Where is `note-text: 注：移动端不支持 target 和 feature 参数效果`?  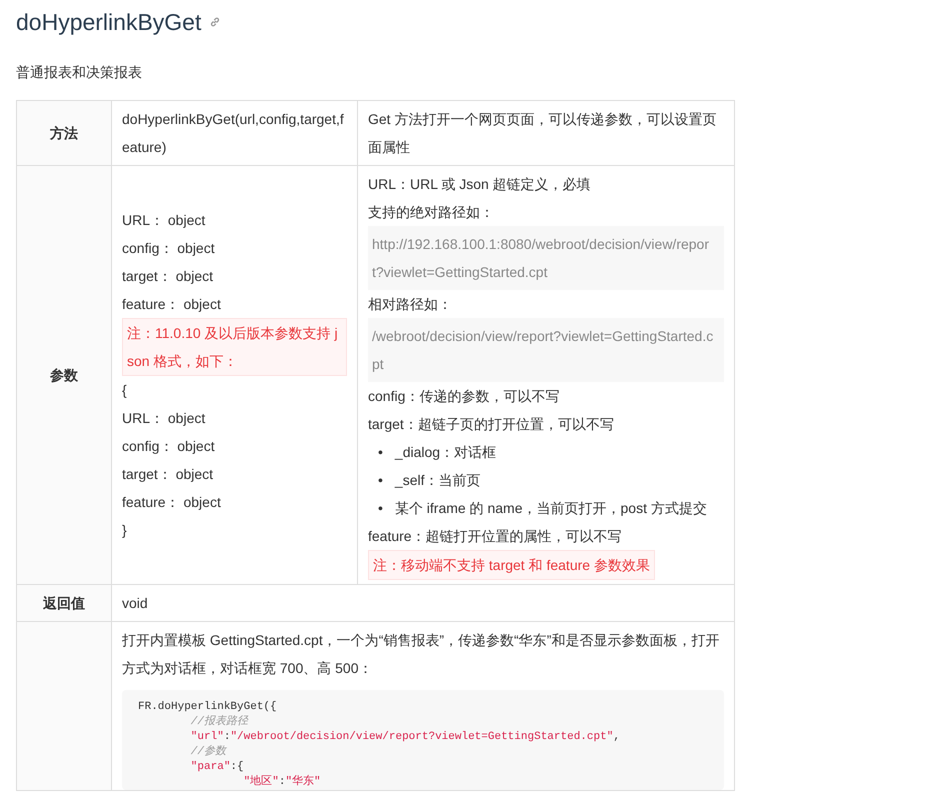 note-text: 注：移动端不支持 target 和 feature 参数效果 is located at coordinates (511, 565).